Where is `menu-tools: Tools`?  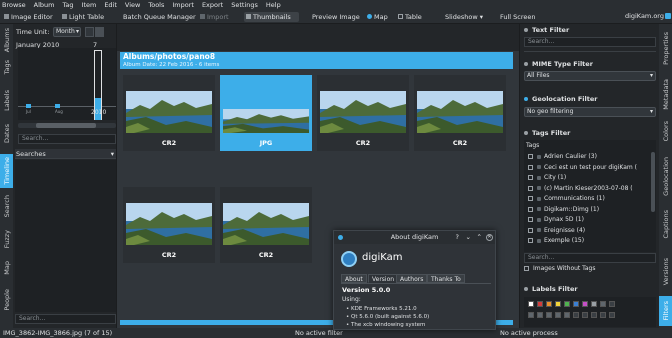 menu-tools: Tools is located at coordinates (156, 5).